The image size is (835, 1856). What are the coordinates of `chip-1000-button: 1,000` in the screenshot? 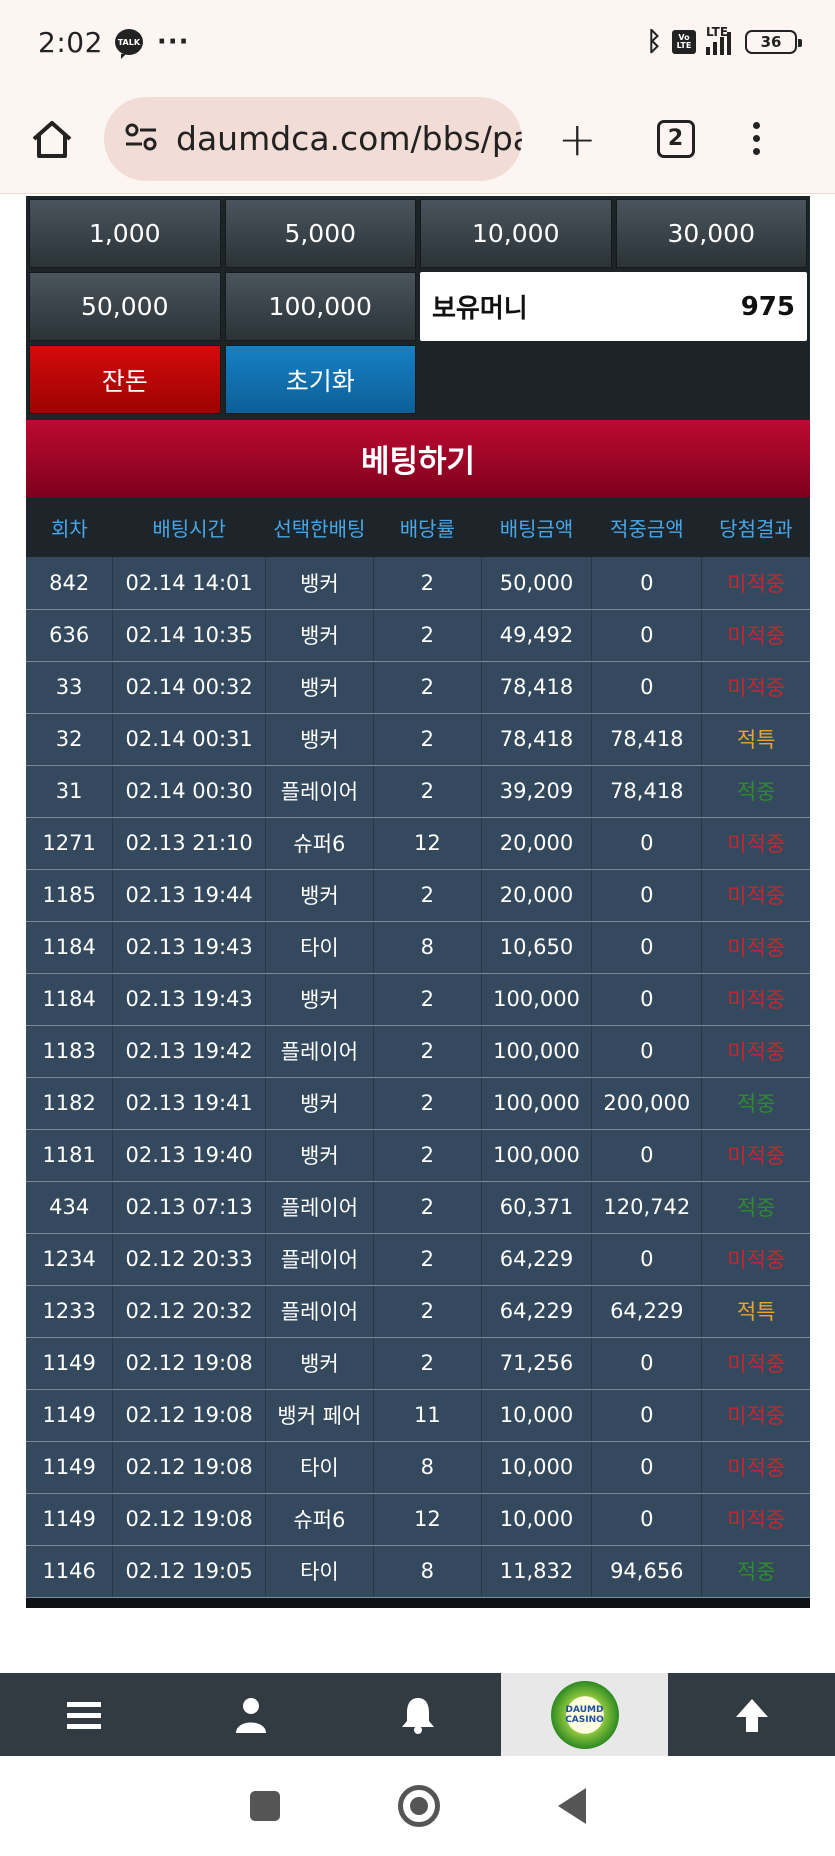 It's located at (125, 233).